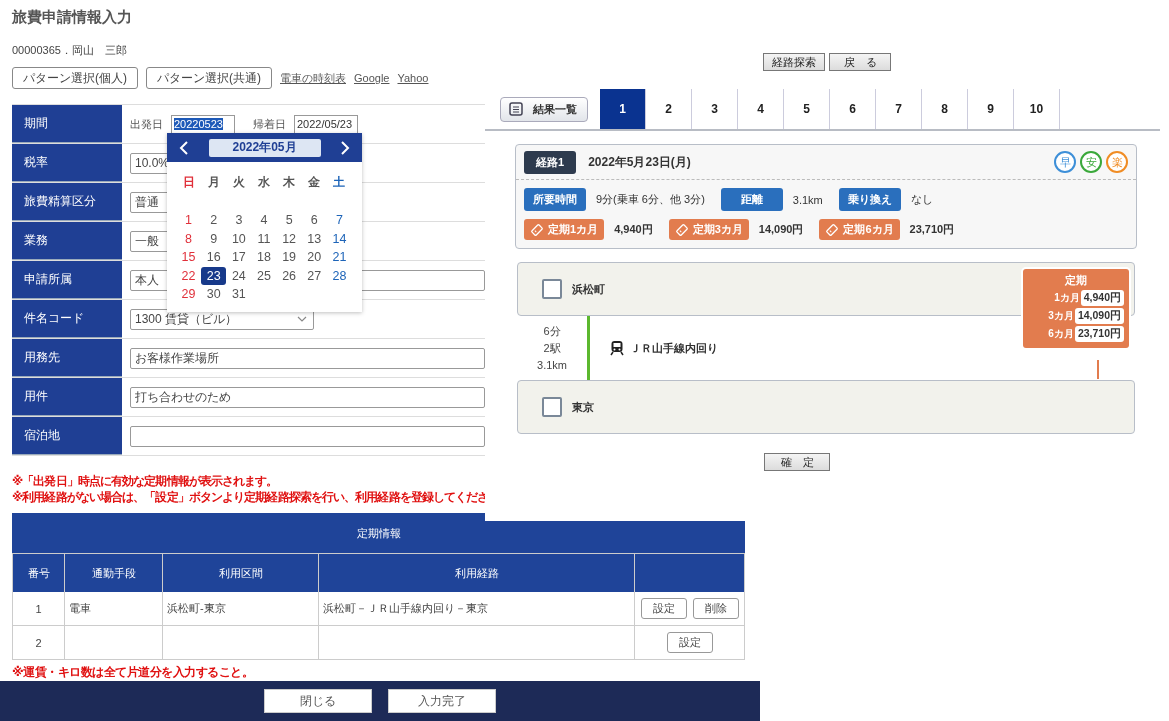 Image resolution: width=1169 pixels, height=721 pixels. Describe the element at coordinates (413, 78) in the screenshot. I see `link: Yahoo` at that location.